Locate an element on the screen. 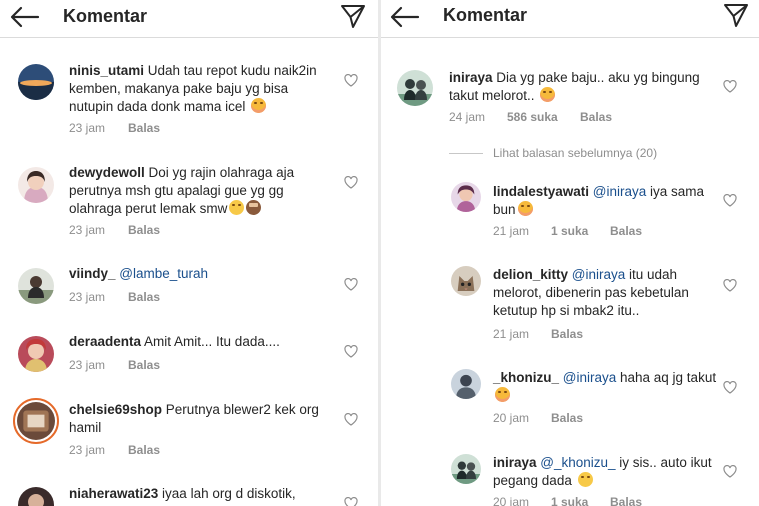 This screenshot has width=759, height=506. view-previous-replies: Lihat balasan sebelumnya (20) is located at coordinates (599, 154).